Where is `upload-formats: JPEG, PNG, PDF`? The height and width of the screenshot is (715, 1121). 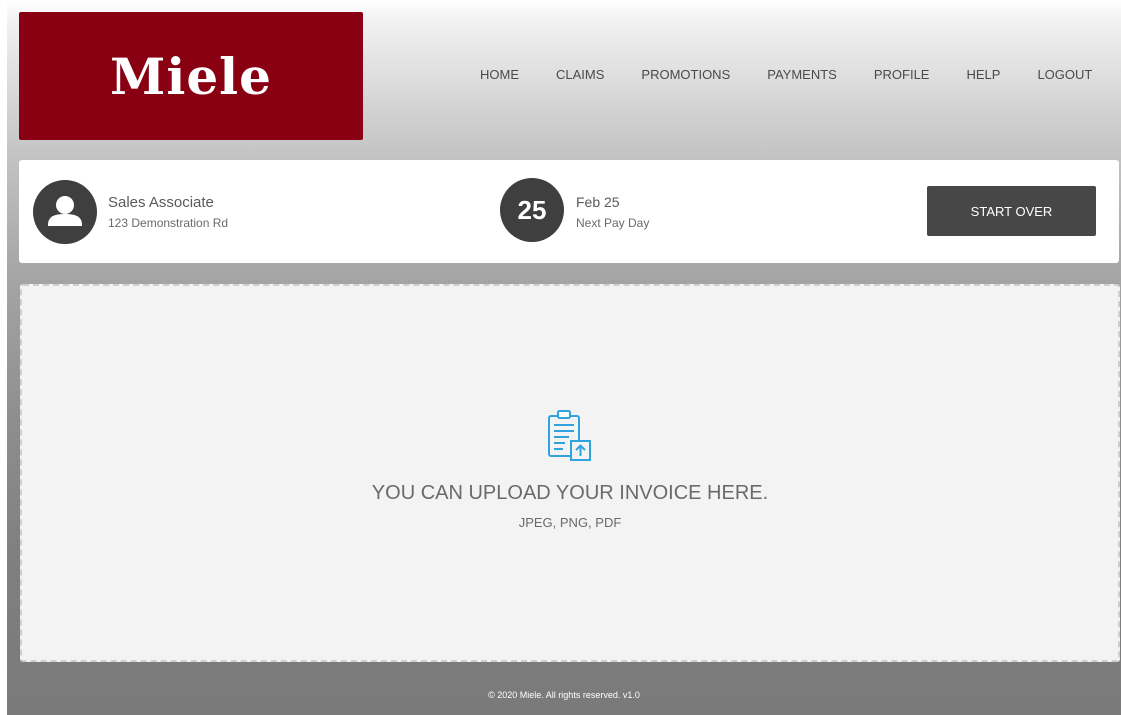 upload-formats: JPEG, PNG, PDF is located at coordinates (570, 522).